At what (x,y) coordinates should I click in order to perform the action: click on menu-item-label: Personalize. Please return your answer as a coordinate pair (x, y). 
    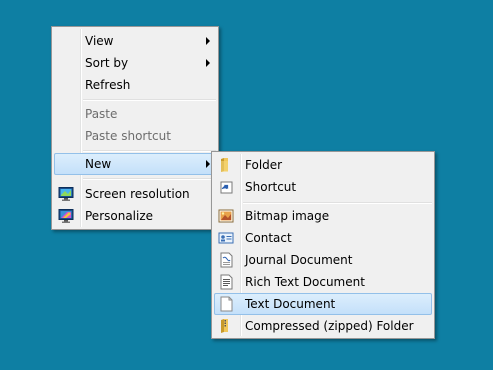
    Looking at the image, I should click on (119, 216).